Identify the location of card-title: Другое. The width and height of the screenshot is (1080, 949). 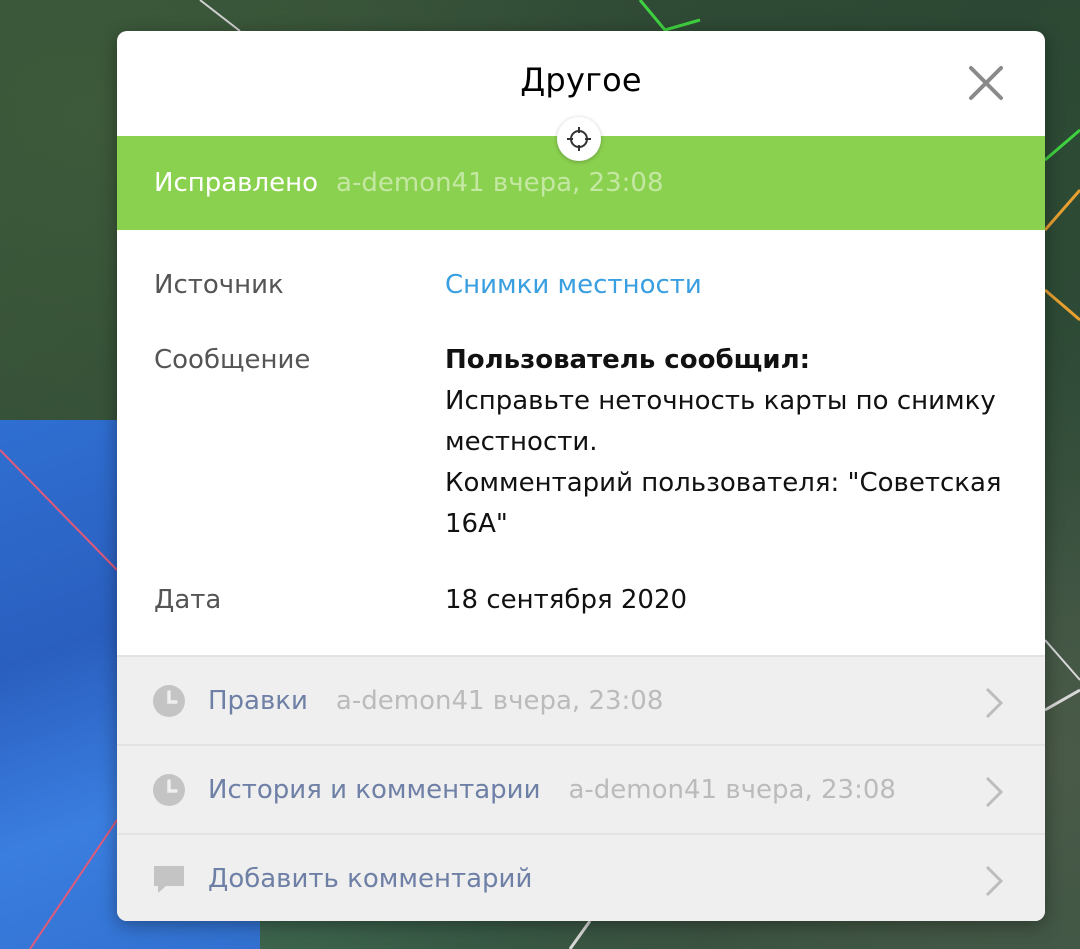
(581, 80).